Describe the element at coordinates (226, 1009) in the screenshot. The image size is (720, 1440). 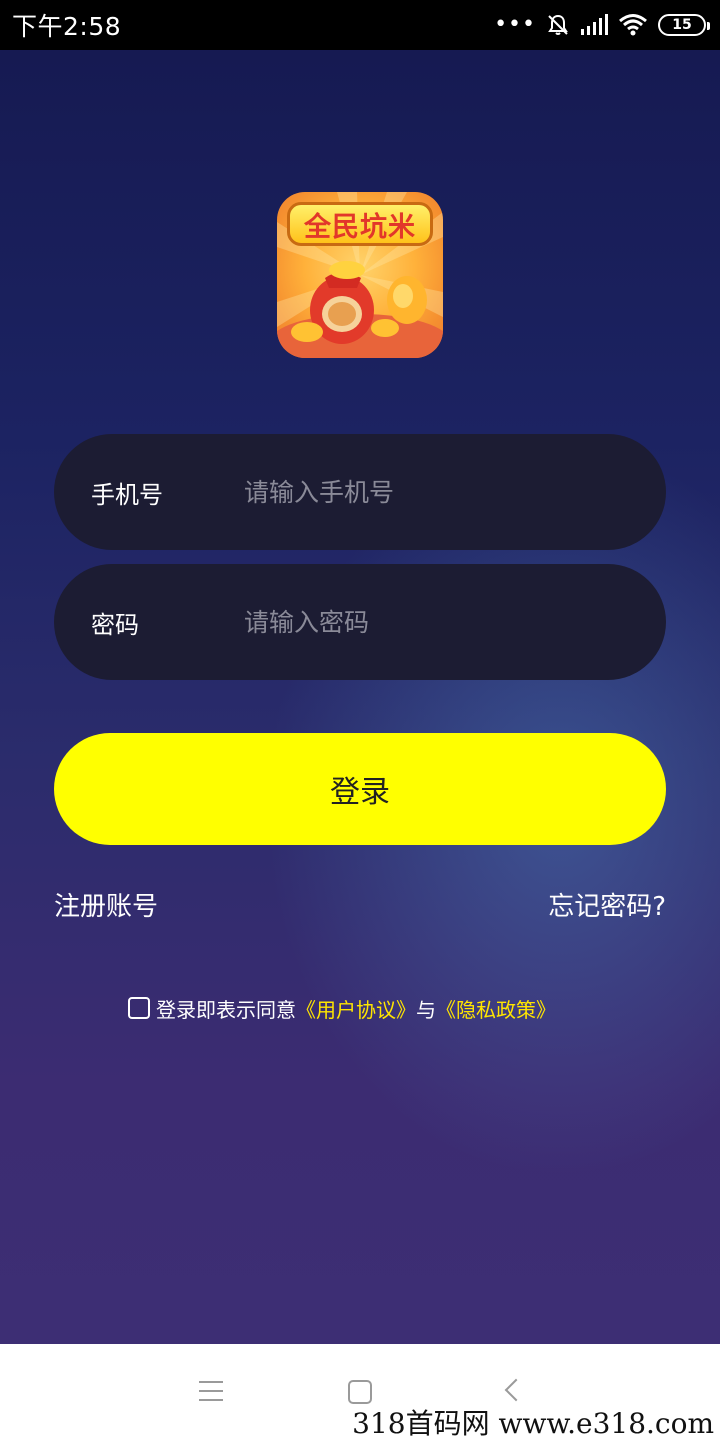
I see `agreement-text: 登录即表示同意` at that location.